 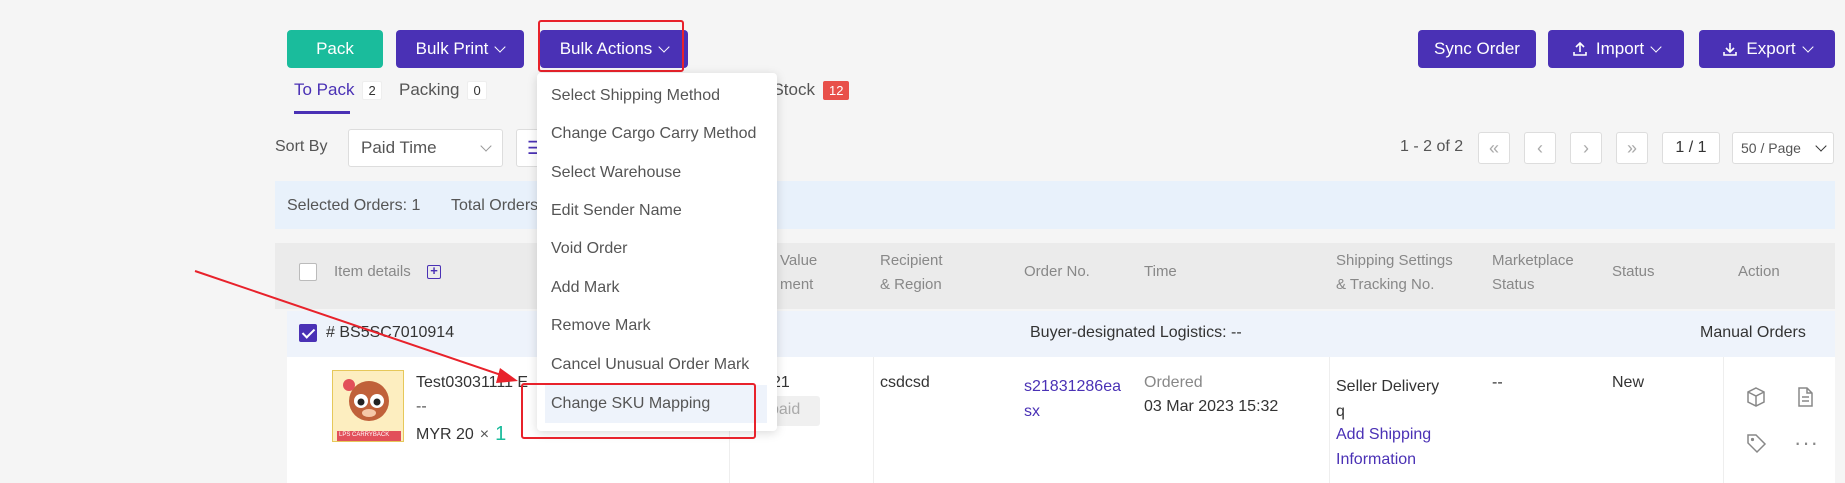 I want to click on annotation-arrow, so click(x=356, y=326).